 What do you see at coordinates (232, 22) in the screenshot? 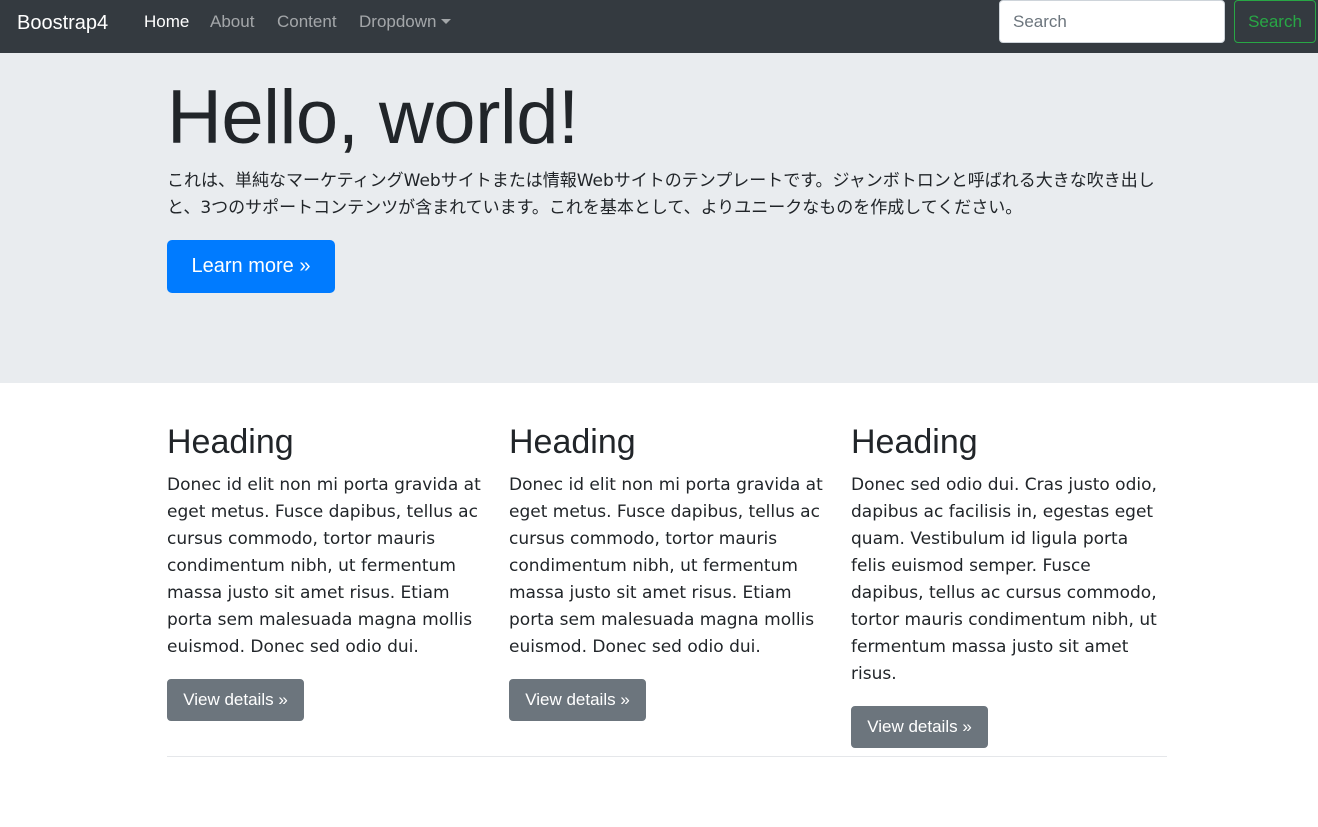
I see `nav-link-about: About` at bounding box center [232, 22].